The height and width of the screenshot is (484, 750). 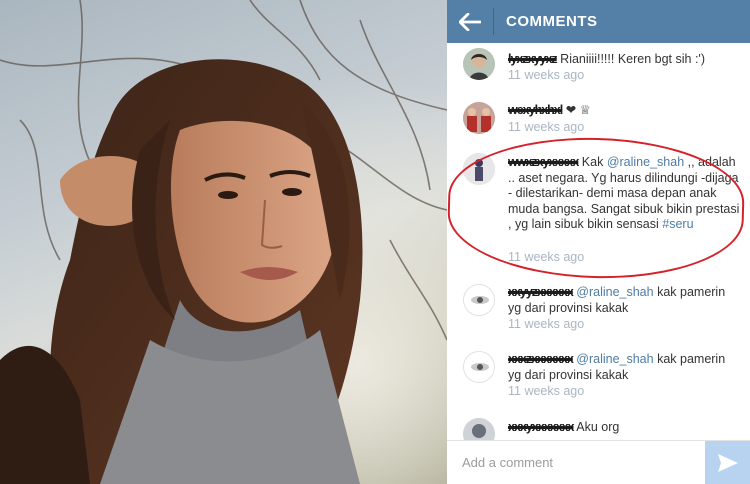 I want to click on comment-username: xxxyxxxxxxx, so click(x=541, y=428).